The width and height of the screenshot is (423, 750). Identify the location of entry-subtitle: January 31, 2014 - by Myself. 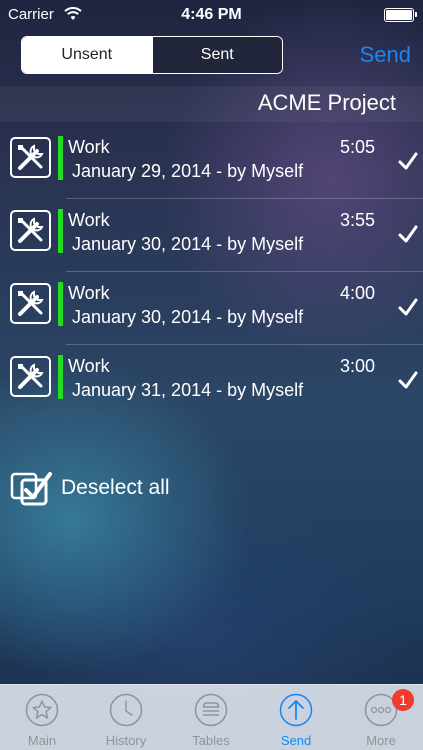
(188, 390).